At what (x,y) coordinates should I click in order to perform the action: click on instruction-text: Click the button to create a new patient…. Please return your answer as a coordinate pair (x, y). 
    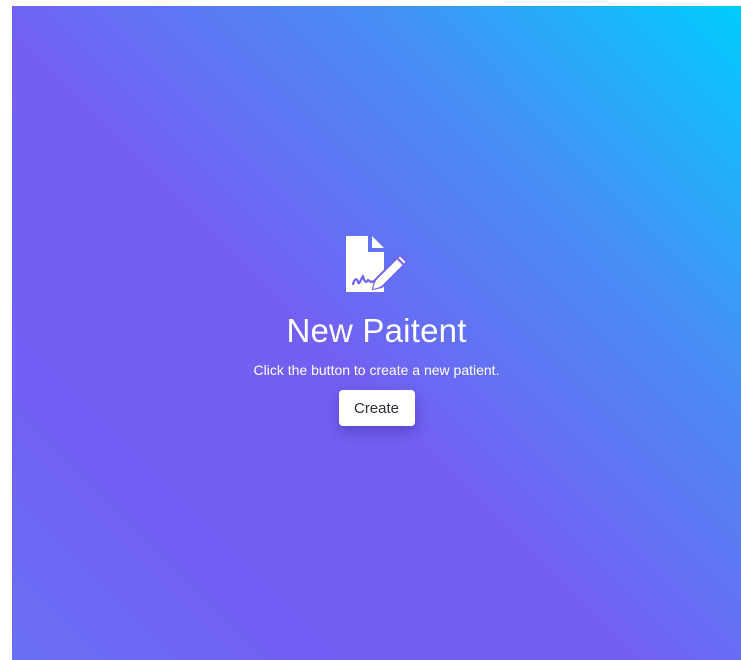
    Looking at the image, I should click on (376, 370).